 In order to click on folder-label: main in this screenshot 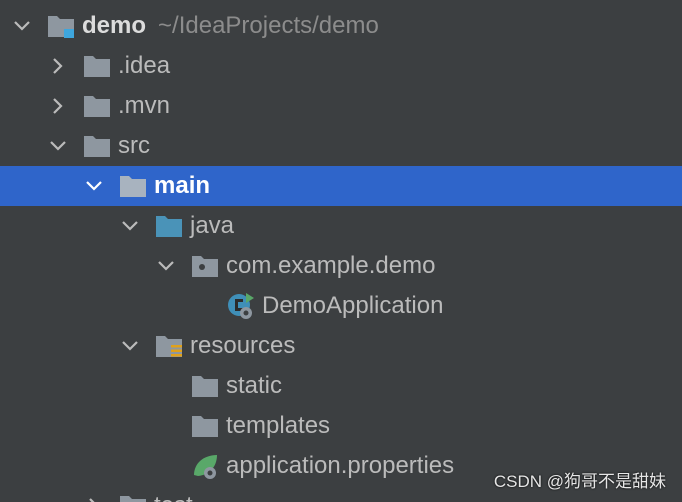, I will do `click(182, 185)`.